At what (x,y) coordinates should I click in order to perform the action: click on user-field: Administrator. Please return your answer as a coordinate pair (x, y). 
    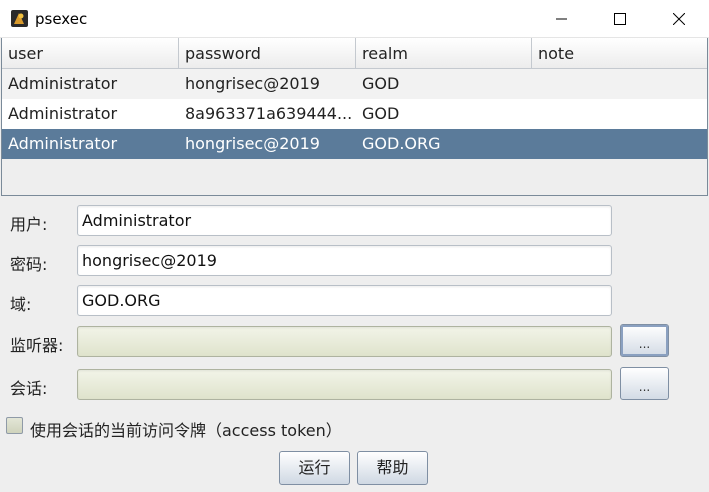
    Looking at the image, I should click on (344, 220).